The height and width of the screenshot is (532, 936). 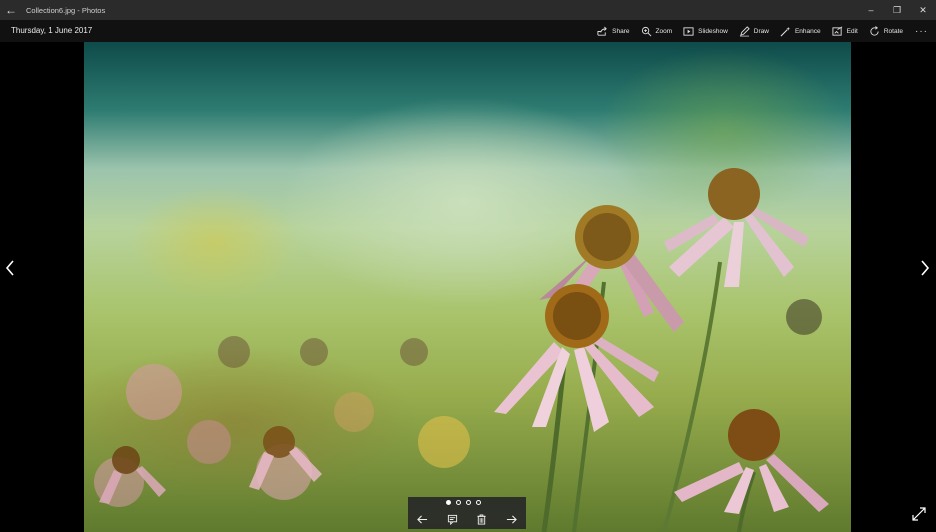 I want to click on slideshow-button: Slideshow, so click(x=705, y=31).